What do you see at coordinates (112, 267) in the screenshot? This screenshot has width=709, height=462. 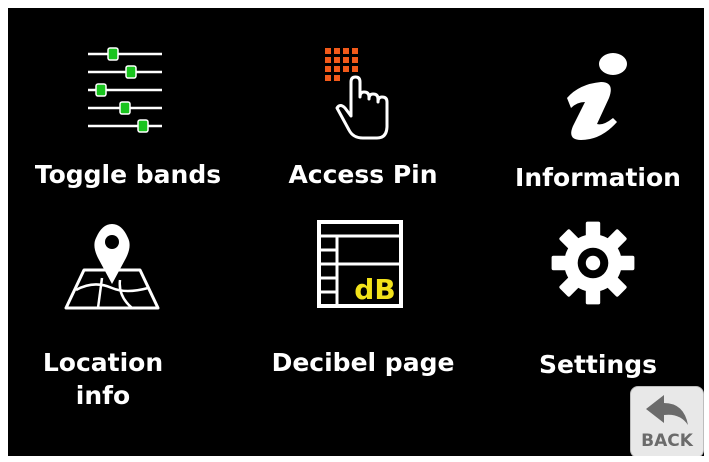 I see `map-pin-icon` at bounding box center [112, 267].